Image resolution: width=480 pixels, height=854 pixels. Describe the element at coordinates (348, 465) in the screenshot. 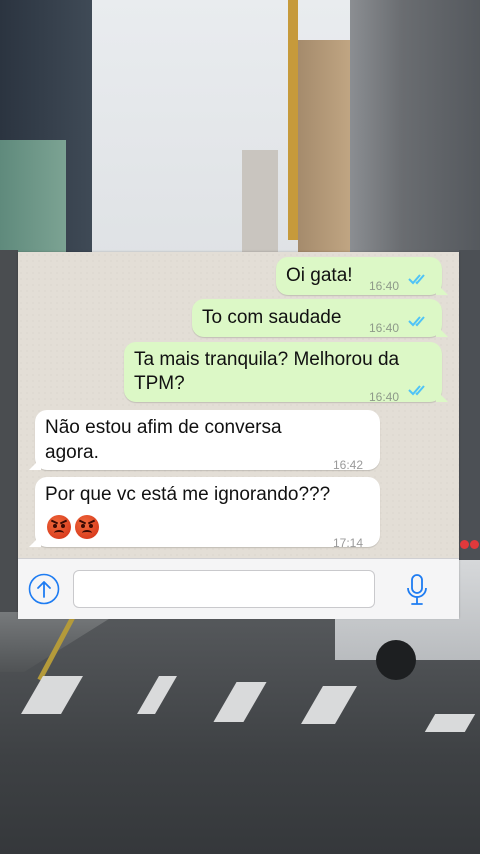

I see `message-time: 16:42` at that location.